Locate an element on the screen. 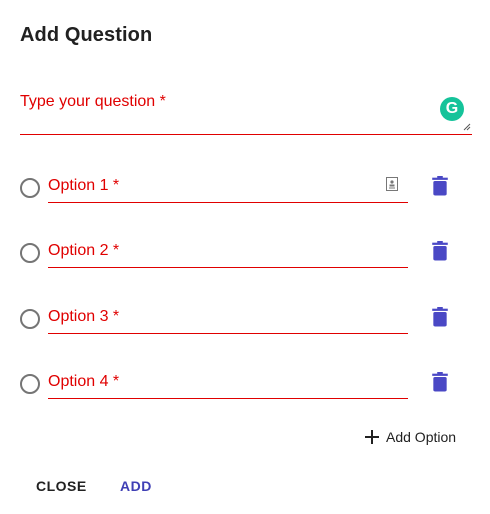  option-row: Option 2 * is located at coordinates (245, 256).